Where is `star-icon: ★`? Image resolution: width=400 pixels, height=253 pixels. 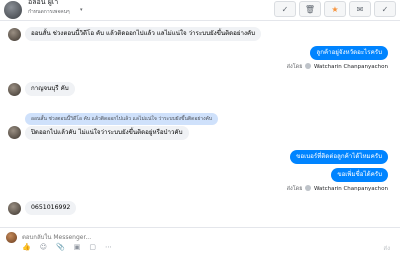 star-icon: ★ is located at coordinates (335, 9).